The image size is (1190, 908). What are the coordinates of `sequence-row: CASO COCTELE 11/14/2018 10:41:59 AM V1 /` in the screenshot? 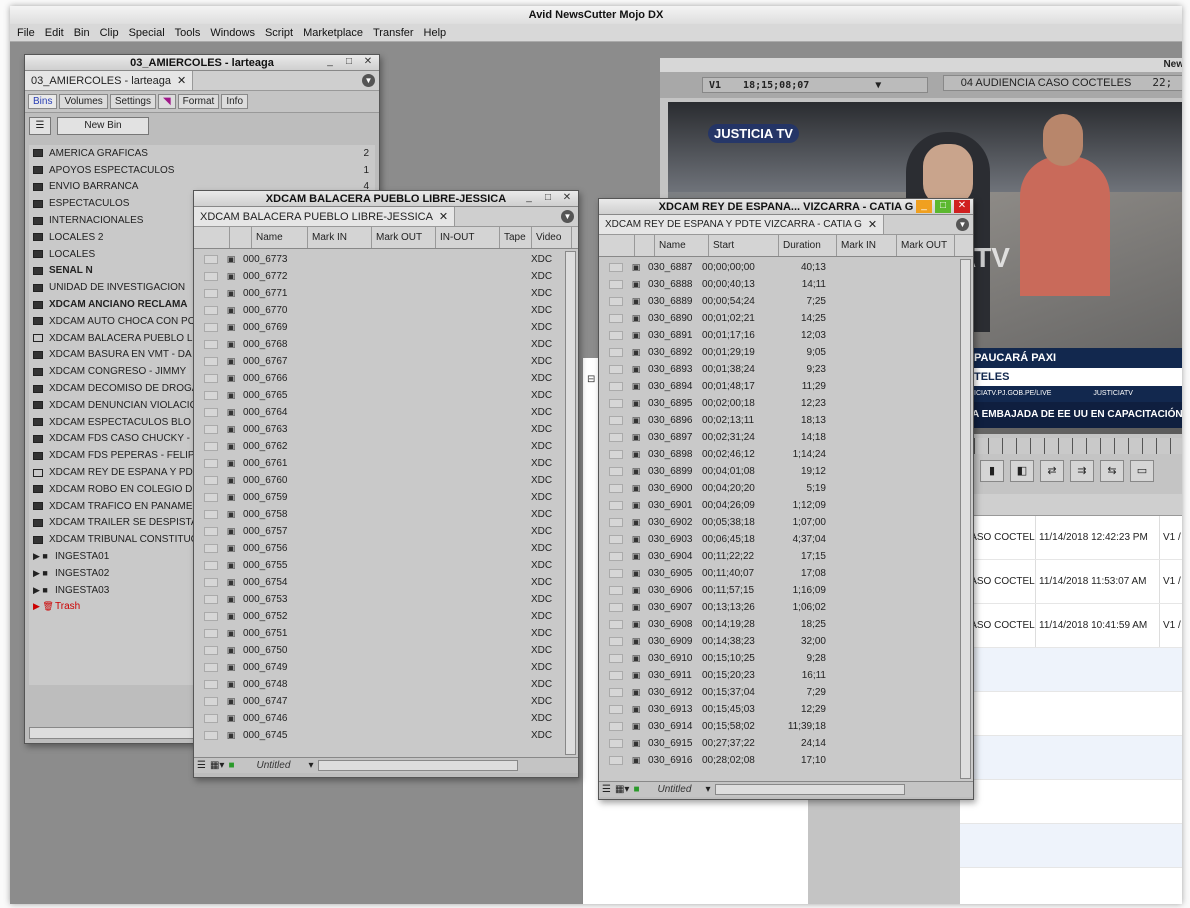 It's located at (1071, 626).